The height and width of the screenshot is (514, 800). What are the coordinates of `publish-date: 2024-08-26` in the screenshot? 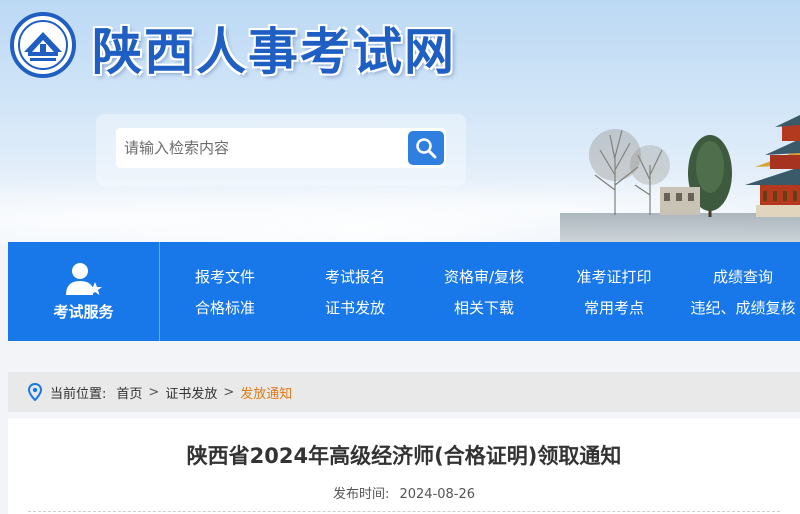 It's located at (437, 494).